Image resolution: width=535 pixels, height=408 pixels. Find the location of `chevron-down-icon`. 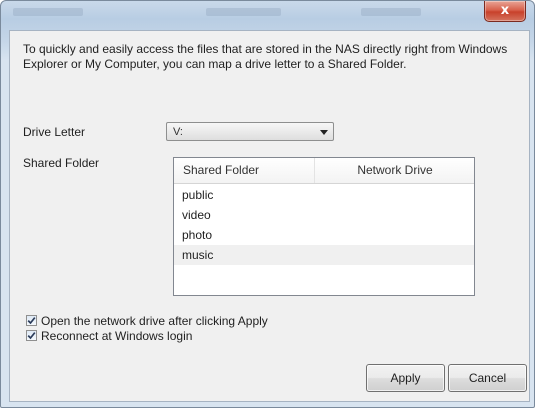

chevron-down-icon is located at coordinates (324, 132).